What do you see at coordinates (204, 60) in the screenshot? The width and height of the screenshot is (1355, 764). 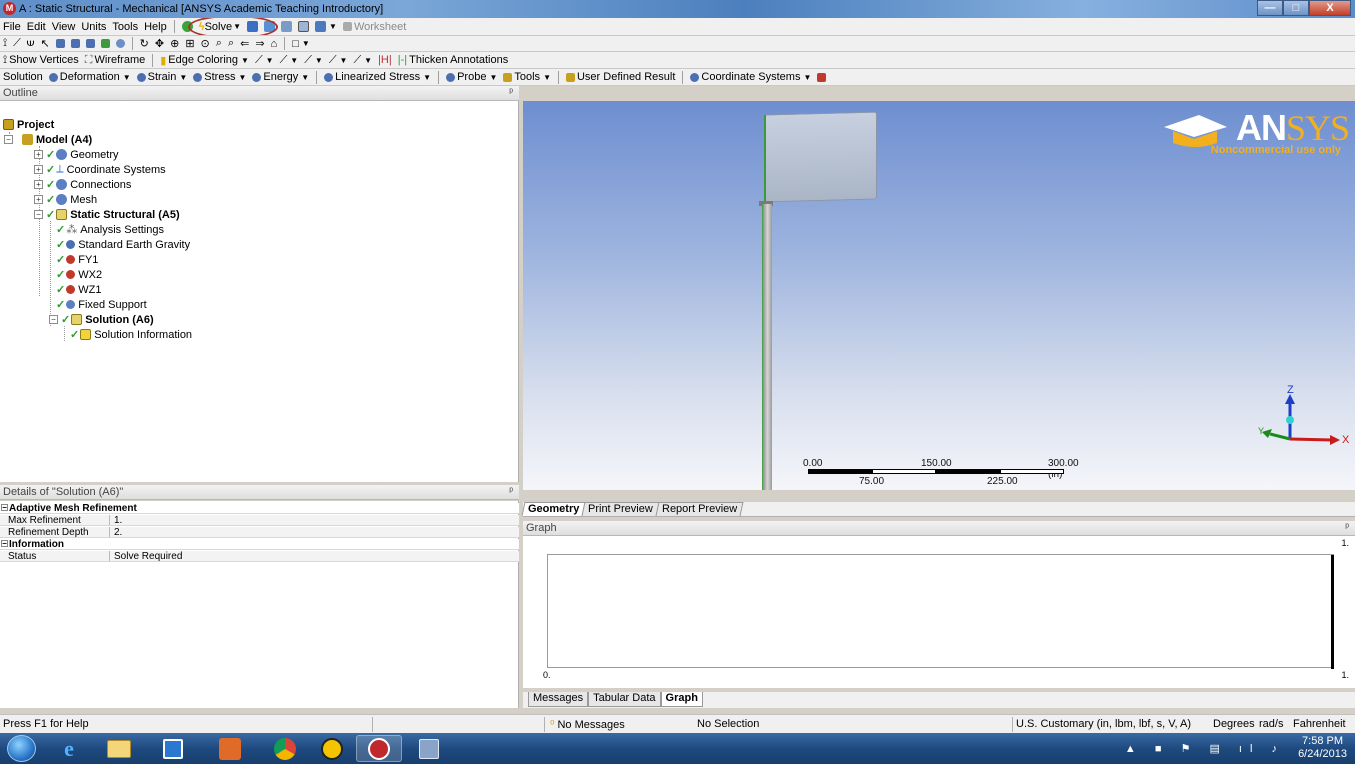 I see `edge-coloring-button: ▮ Edge Coloring ▼` at bounding box center [204, 60].